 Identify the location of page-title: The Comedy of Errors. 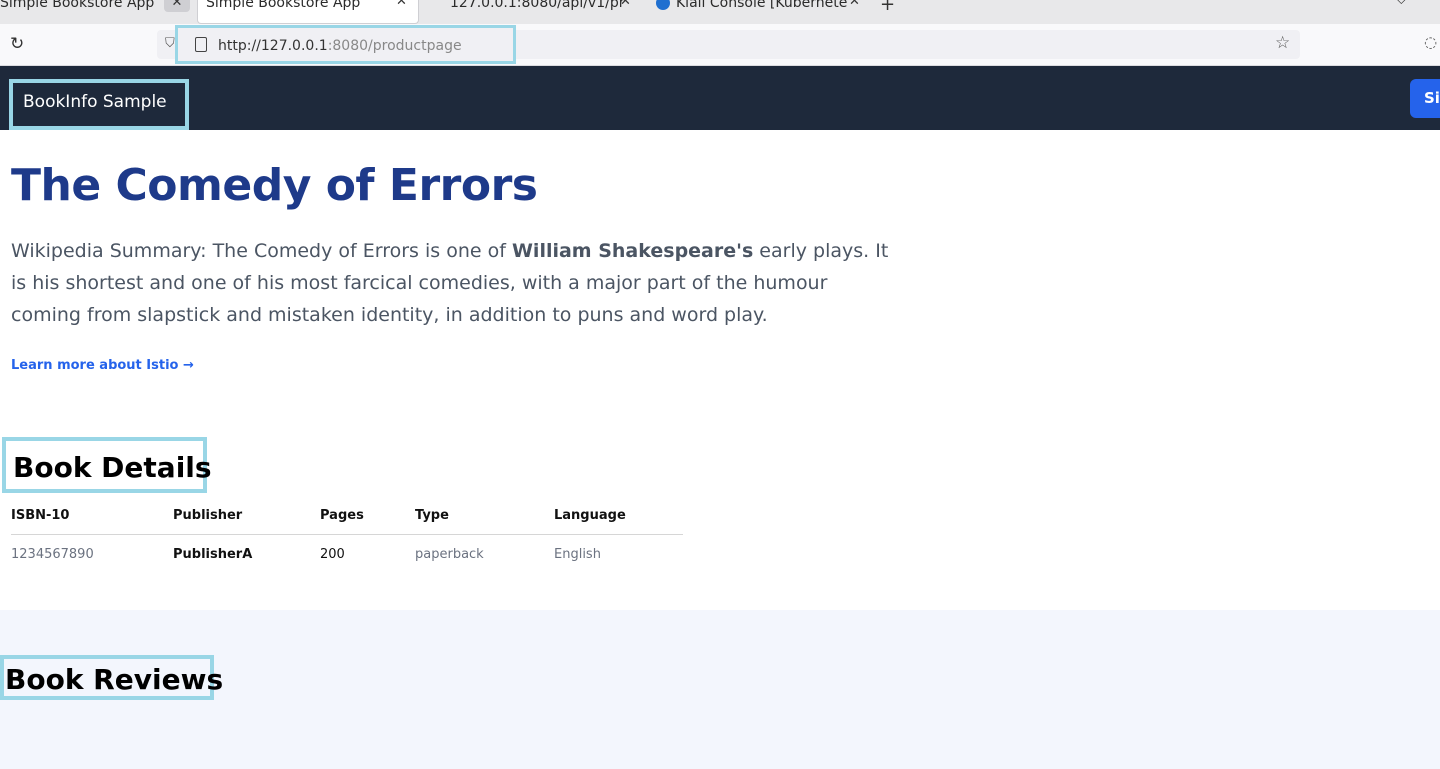
(274, 185).